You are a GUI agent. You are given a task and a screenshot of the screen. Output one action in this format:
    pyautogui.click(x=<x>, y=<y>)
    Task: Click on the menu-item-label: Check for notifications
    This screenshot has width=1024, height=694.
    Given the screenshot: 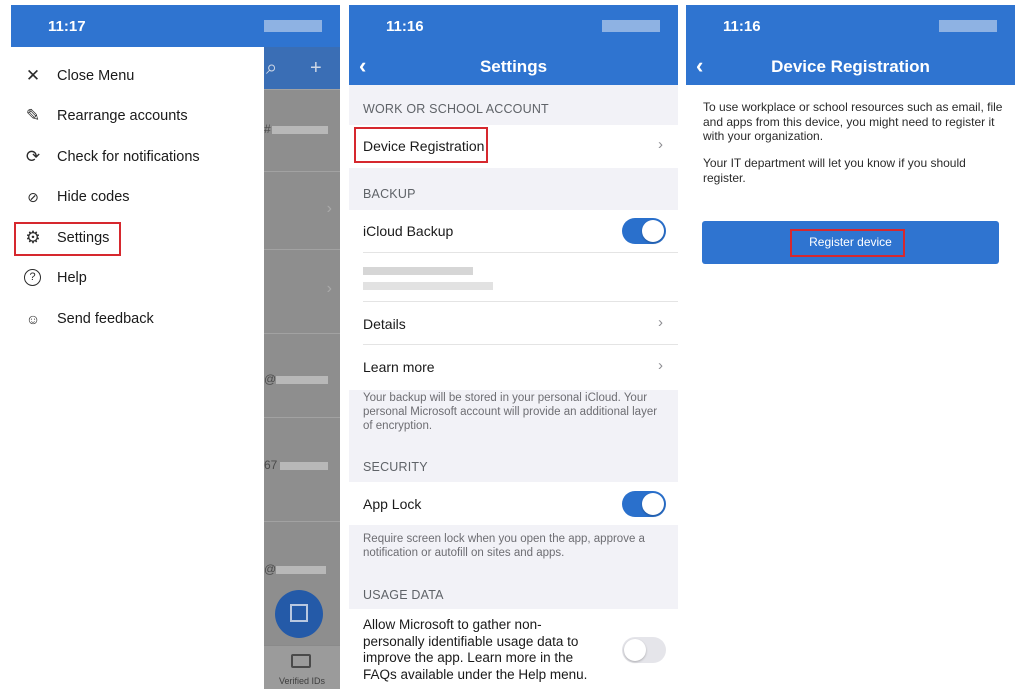 What is the action you would take?
    pyautogui.click(x=128, y=157)
    